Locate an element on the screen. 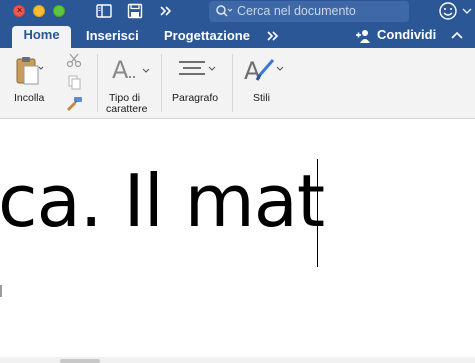  margin-marker is located at coordinates (1, 291).